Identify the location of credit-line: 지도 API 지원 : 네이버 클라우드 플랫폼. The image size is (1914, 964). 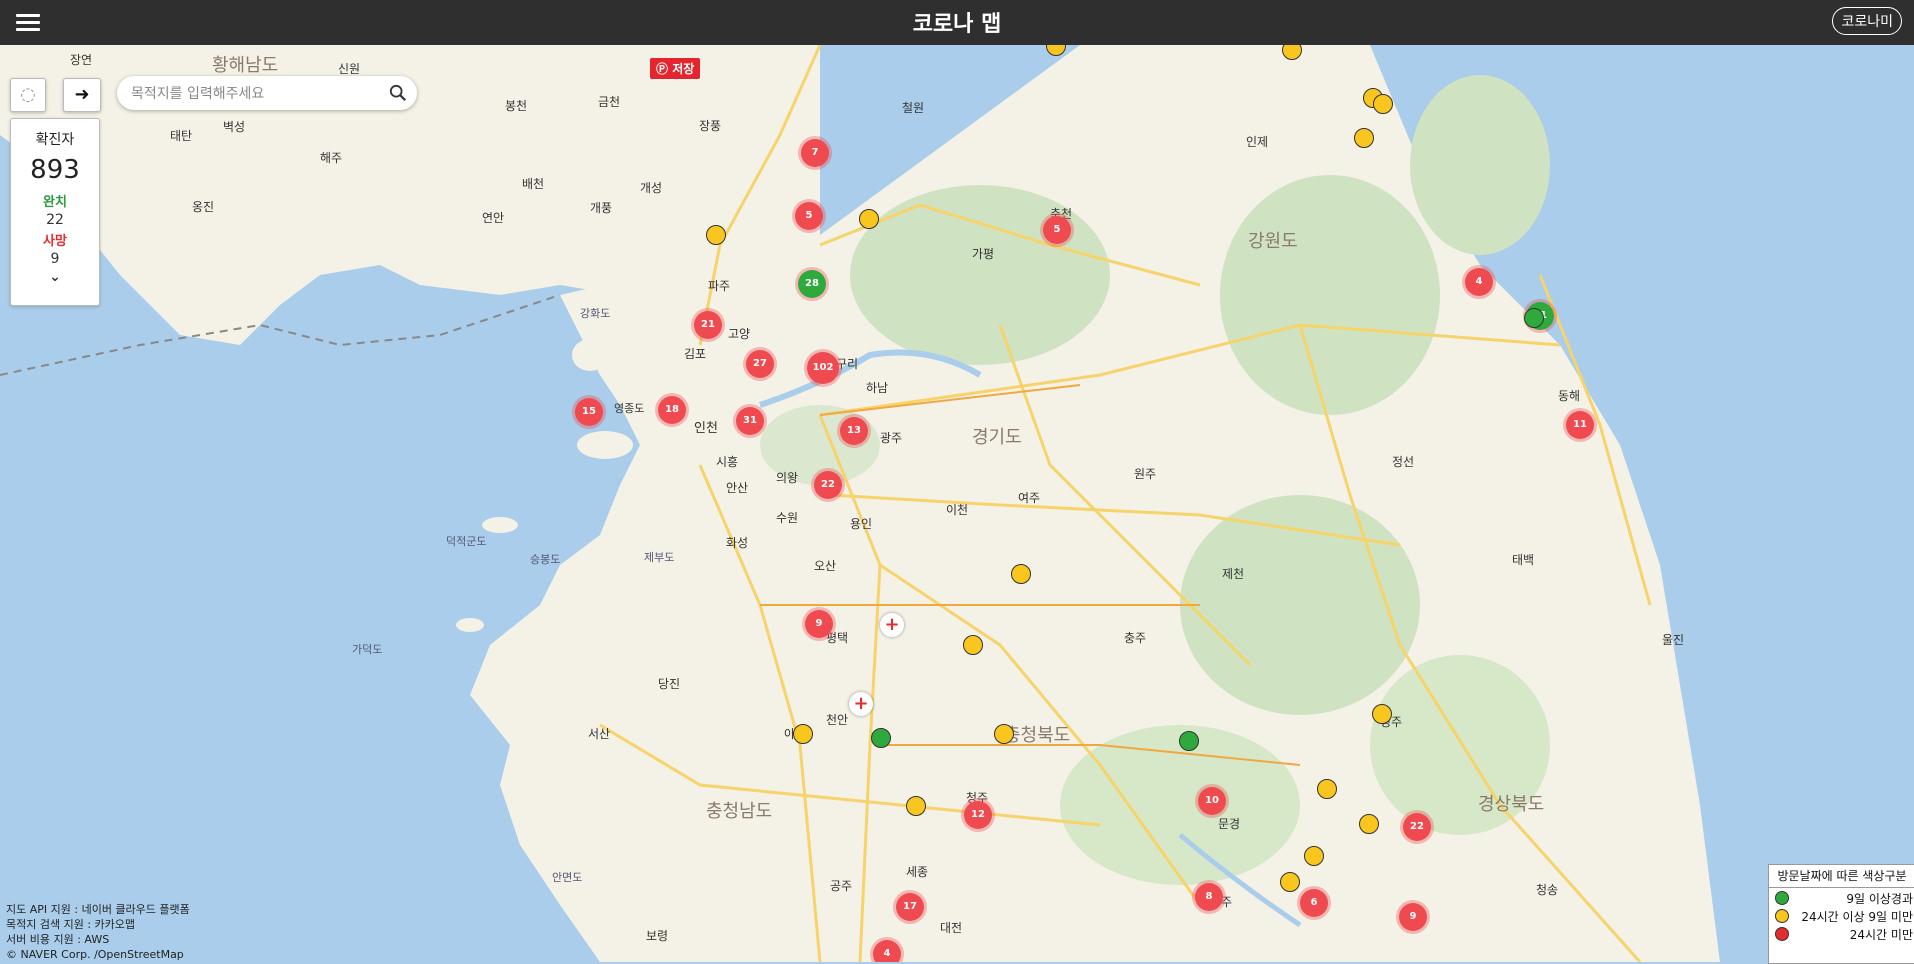
(98, 909).